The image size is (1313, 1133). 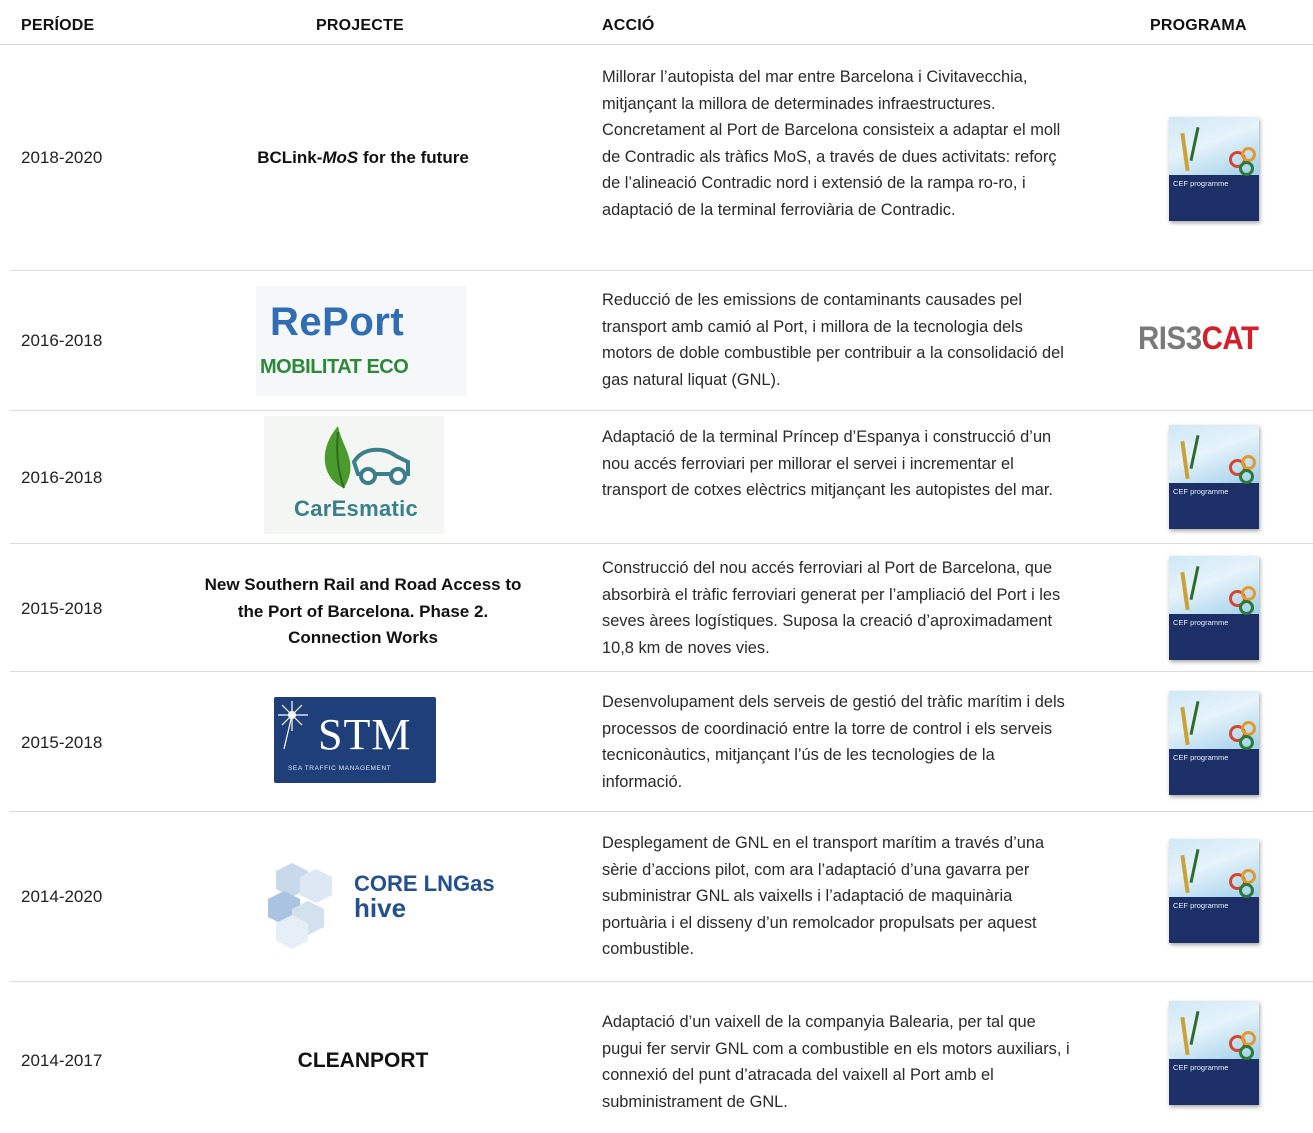 I want to click on report-logo-title: RePort, so click(x=337, y=322).